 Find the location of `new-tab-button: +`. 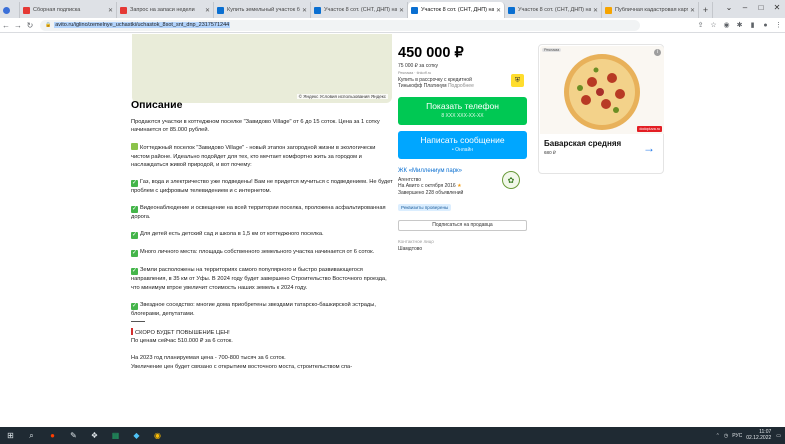

new-tab-button: + is located at coordinates (706, 10).